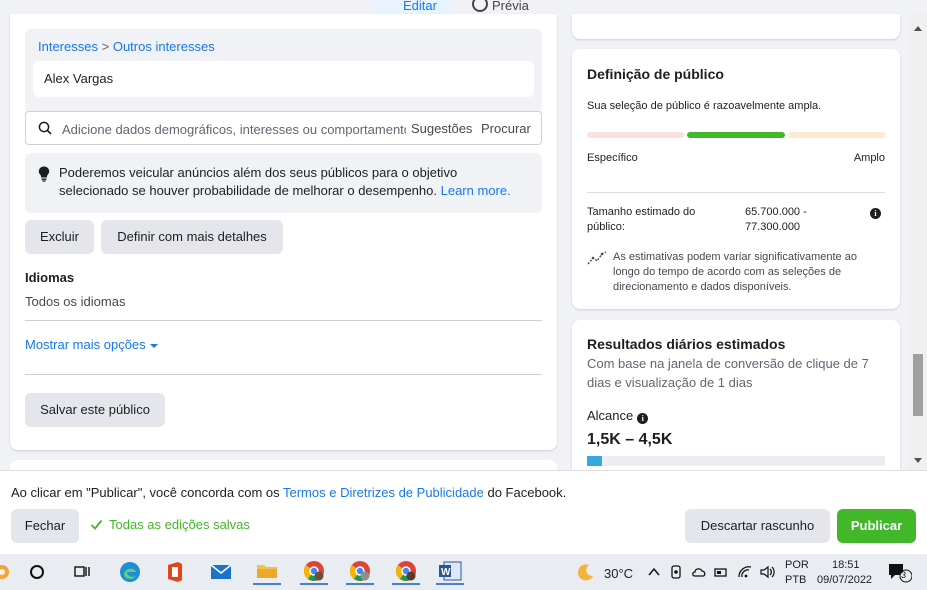  What do you see at coordinates (918, 242) in the screenshot?
I see `scrollbar` at bounding box center [918, 242].